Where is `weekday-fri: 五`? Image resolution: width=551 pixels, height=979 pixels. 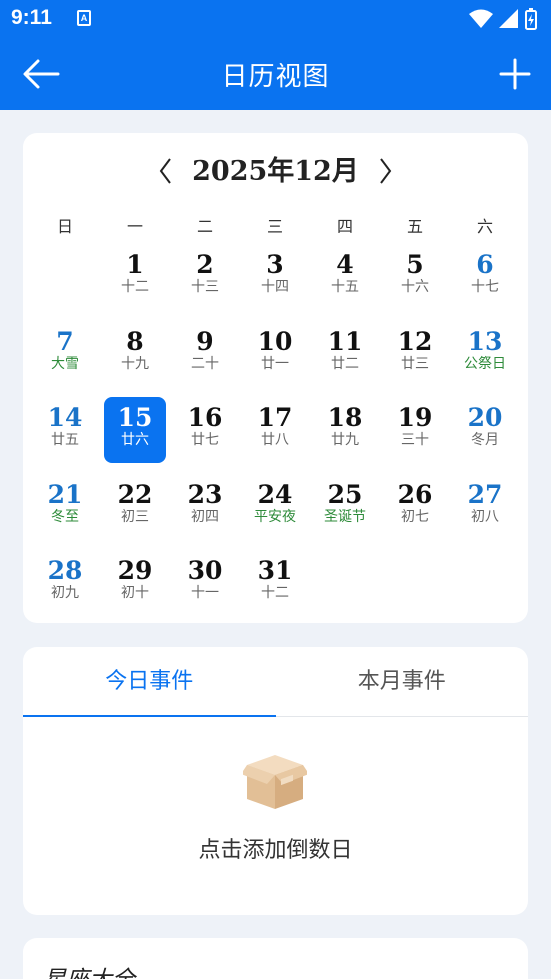
weekday-fri: 五 is located at coordinates (414, 226).